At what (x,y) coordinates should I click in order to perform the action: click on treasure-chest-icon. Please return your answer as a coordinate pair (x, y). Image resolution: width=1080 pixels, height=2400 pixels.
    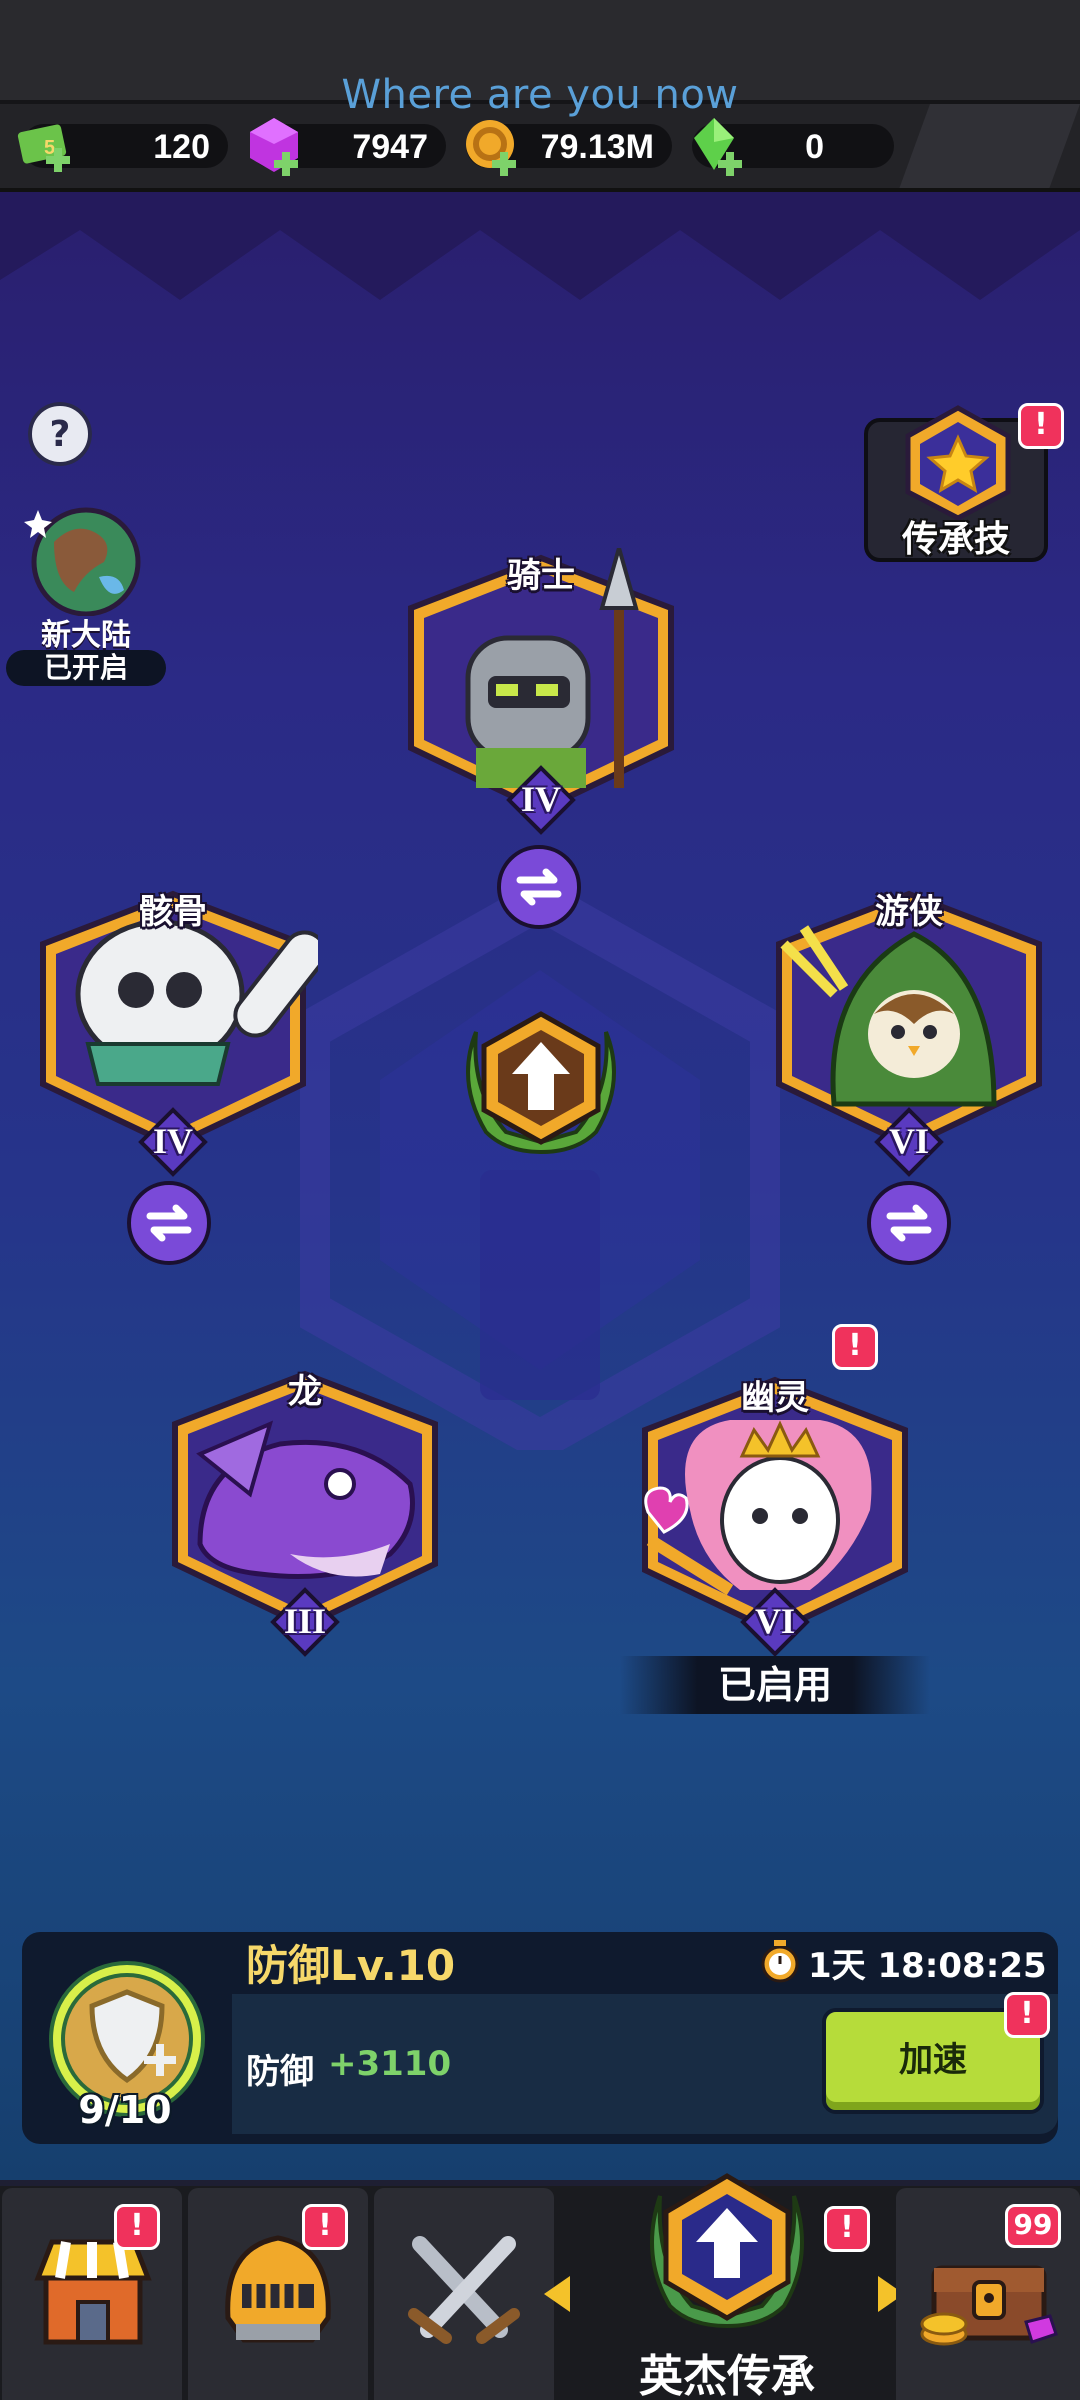
    Looking at the image, I should click on (989, 2305).